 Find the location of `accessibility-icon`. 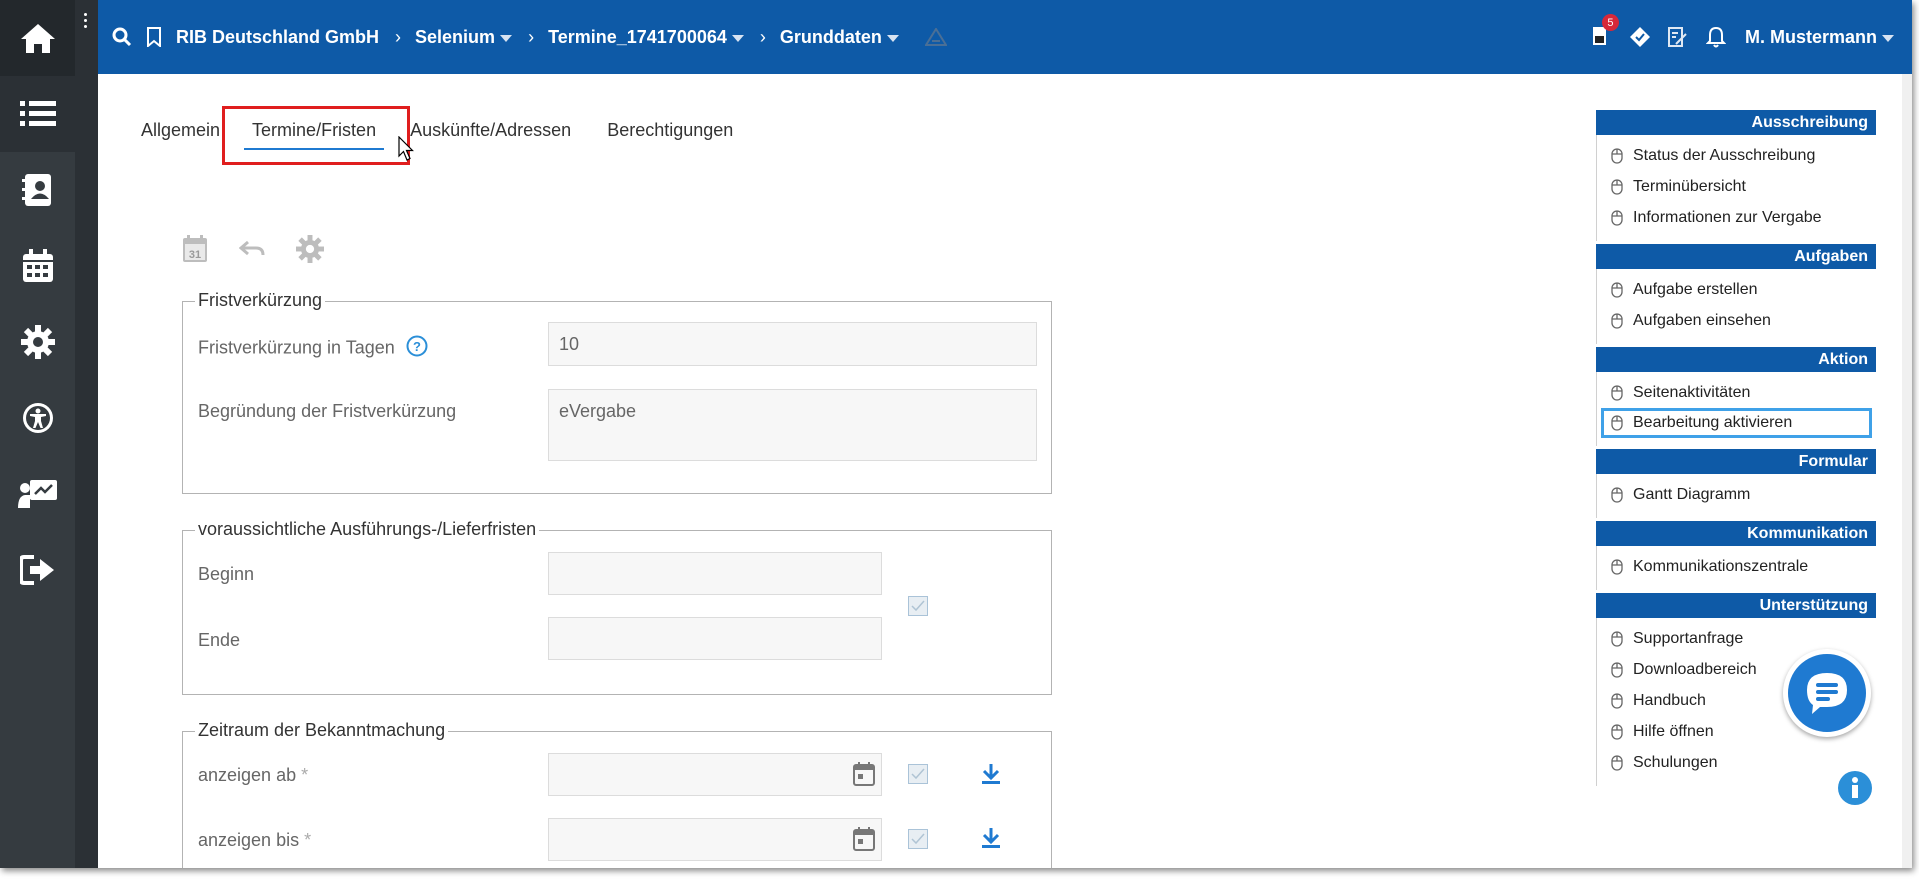

accessibility-icon is located at coordinates (37, 418).